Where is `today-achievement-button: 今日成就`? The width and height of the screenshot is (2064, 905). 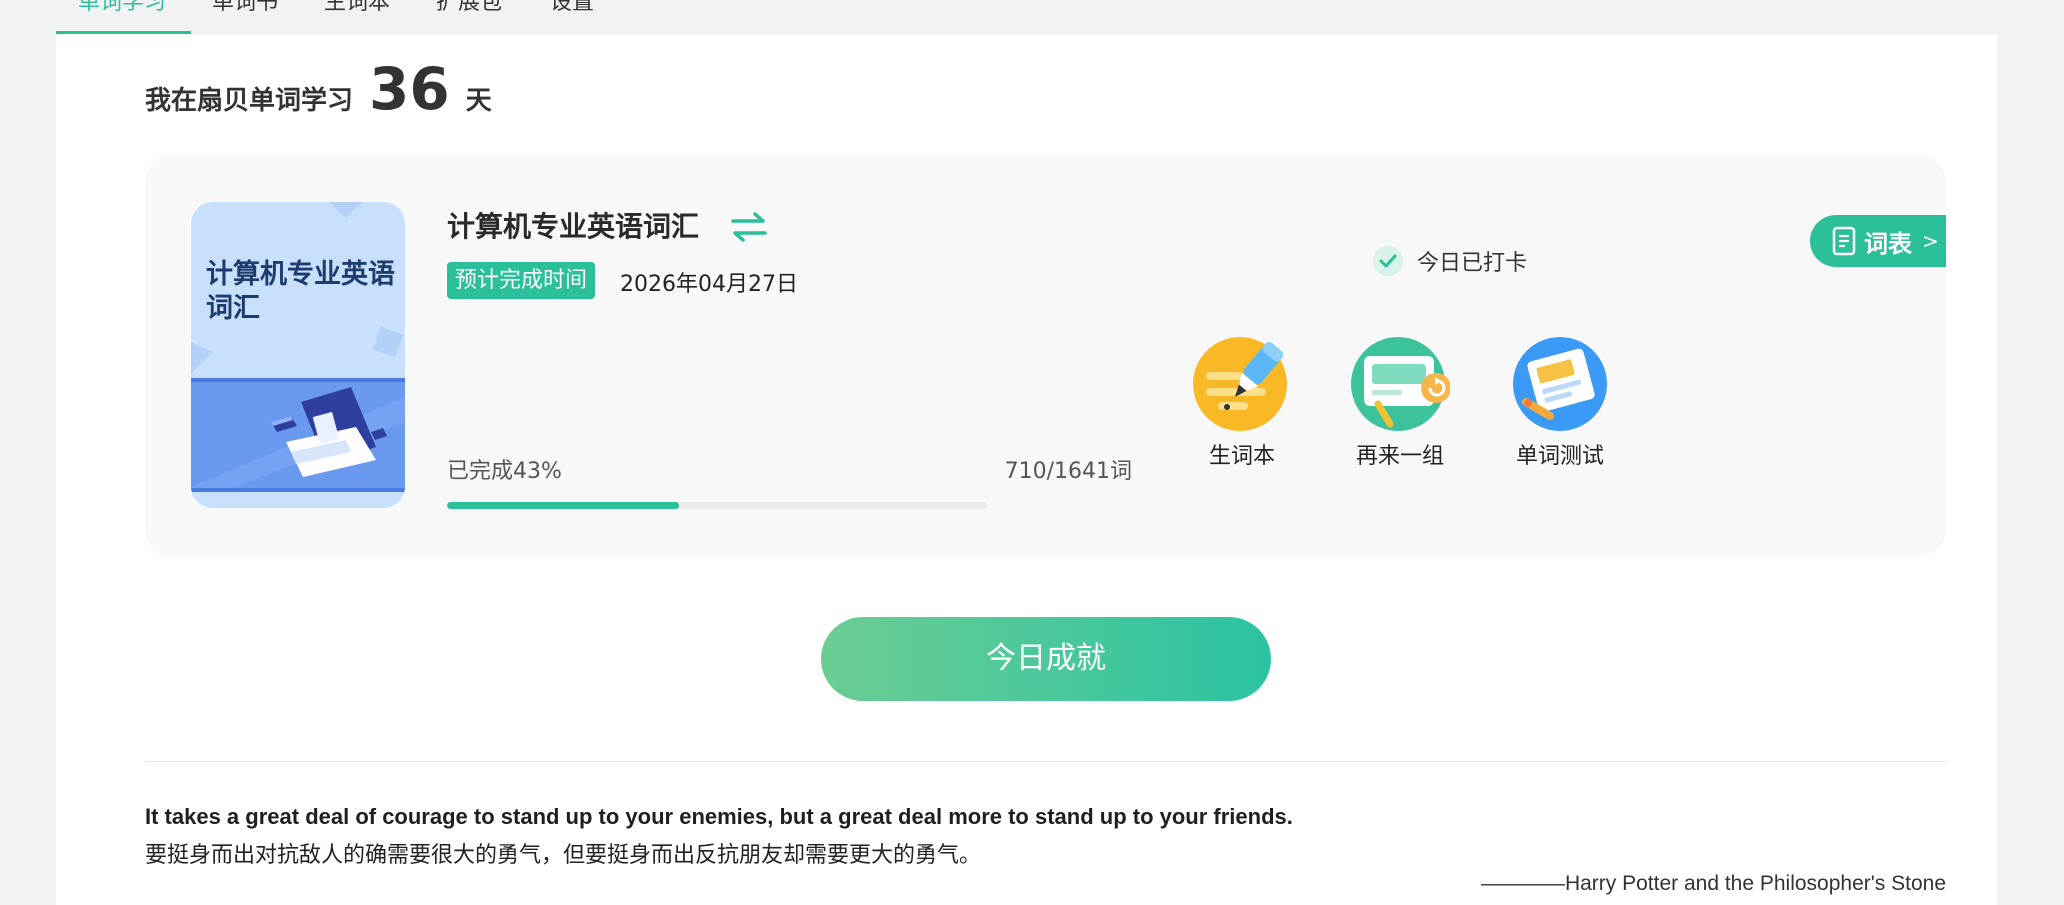
today-achievement-button: 今日成就 is located at coordinates (1046, 659).